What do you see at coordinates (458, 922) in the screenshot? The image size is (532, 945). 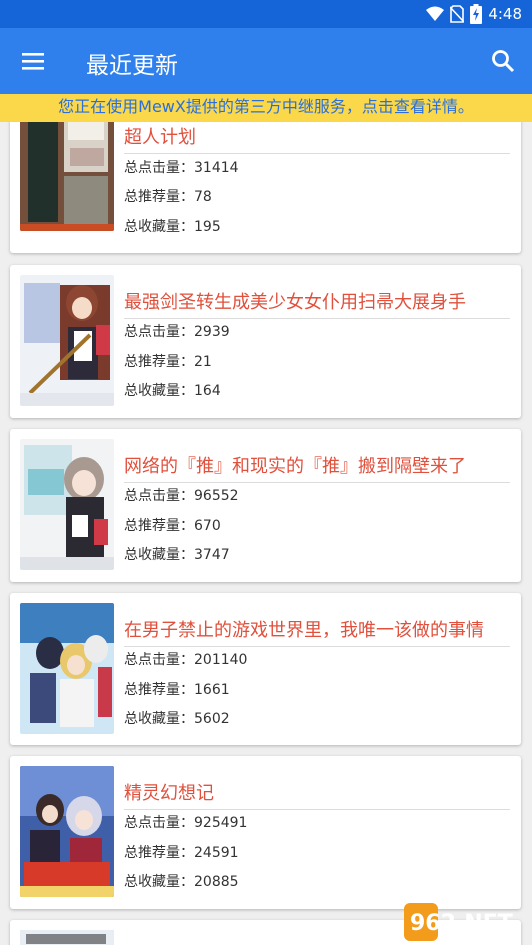 I see `site-watermark: 962.NET 乐游网` at bounding box center [458, 922].